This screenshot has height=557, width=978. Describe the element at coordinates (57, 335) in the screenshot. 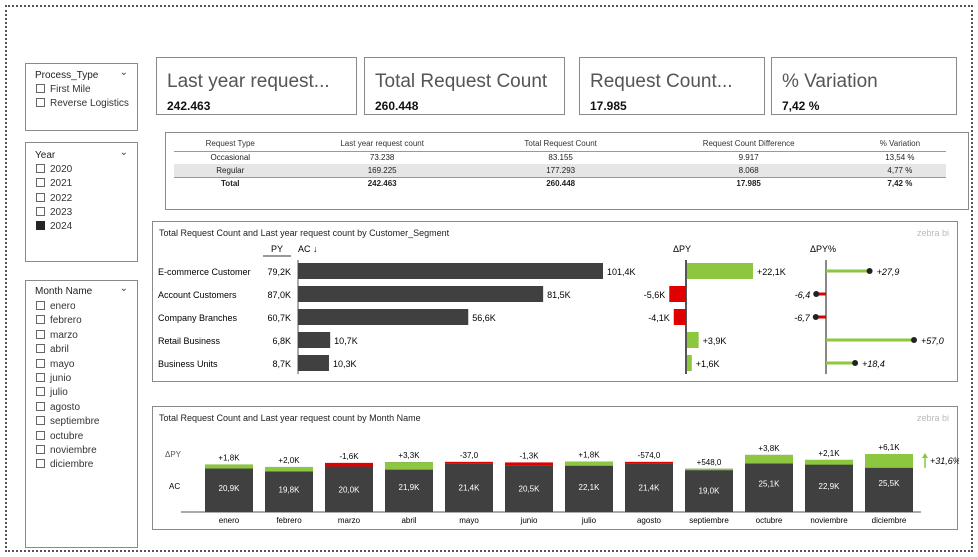

I see `slicer-option: marzo` at that location.